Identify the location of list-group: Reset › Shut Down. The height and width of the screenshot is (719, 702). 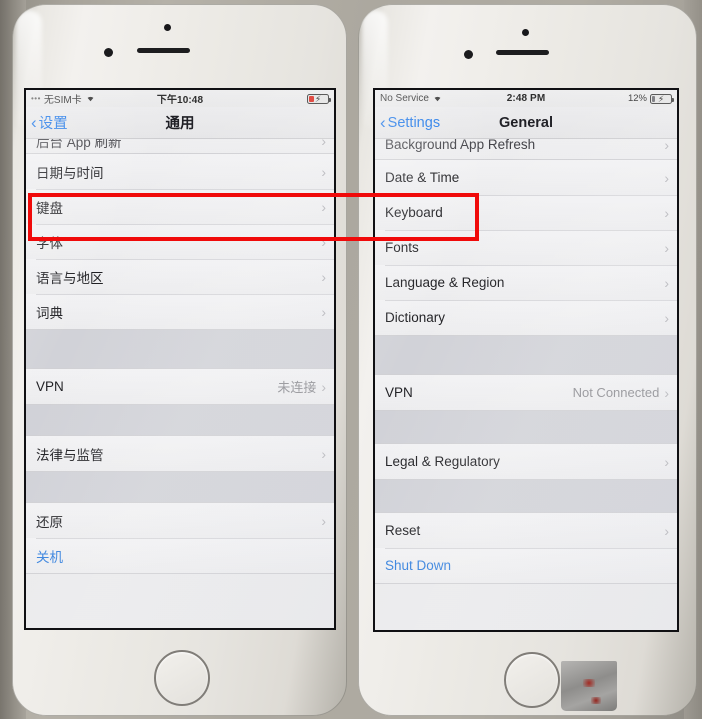
(526, 548).